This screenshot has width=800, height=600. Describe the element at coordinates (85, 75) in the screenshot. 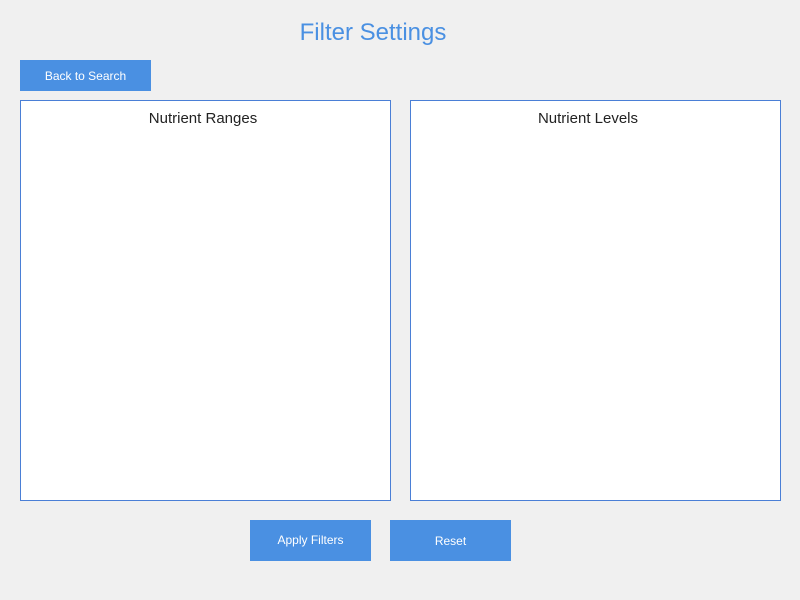

I see `back-to-search-button: Back to Search` at that location.